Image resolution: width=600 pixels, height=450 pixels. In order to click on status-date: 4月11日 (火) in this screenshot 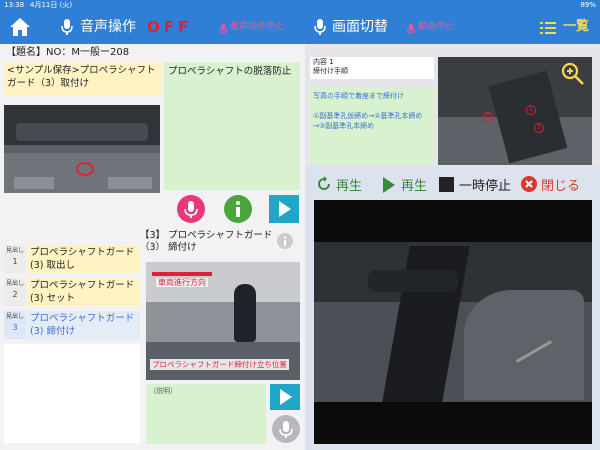, I will do `click(51, 5)`.